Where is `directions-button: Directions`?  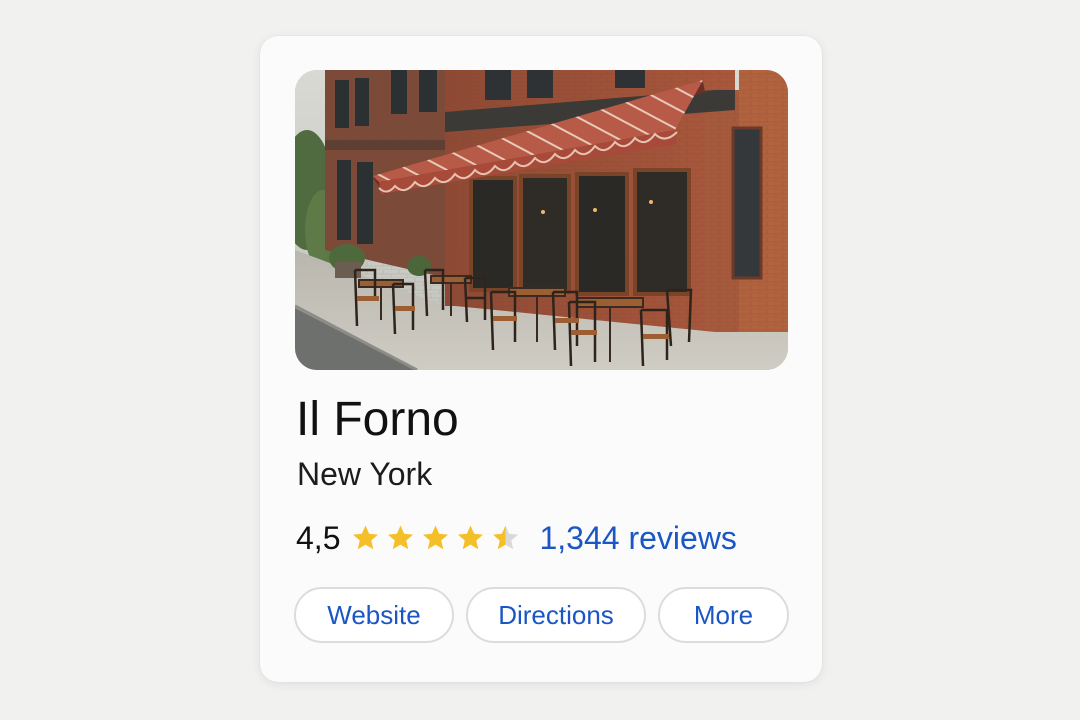
directions-button: Directions is located at coordinates (556, 615).